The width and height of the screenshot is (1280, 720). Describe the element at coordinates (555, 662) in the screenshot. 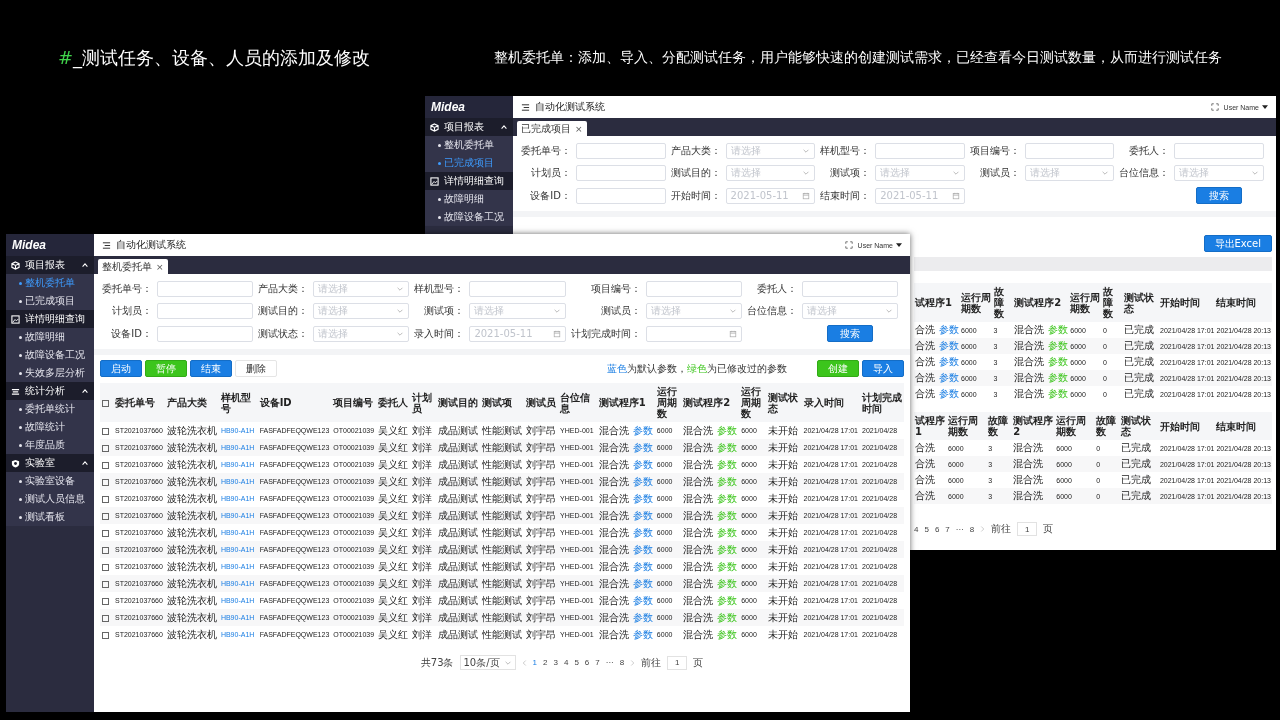

I see `page-number: 3` at that location.